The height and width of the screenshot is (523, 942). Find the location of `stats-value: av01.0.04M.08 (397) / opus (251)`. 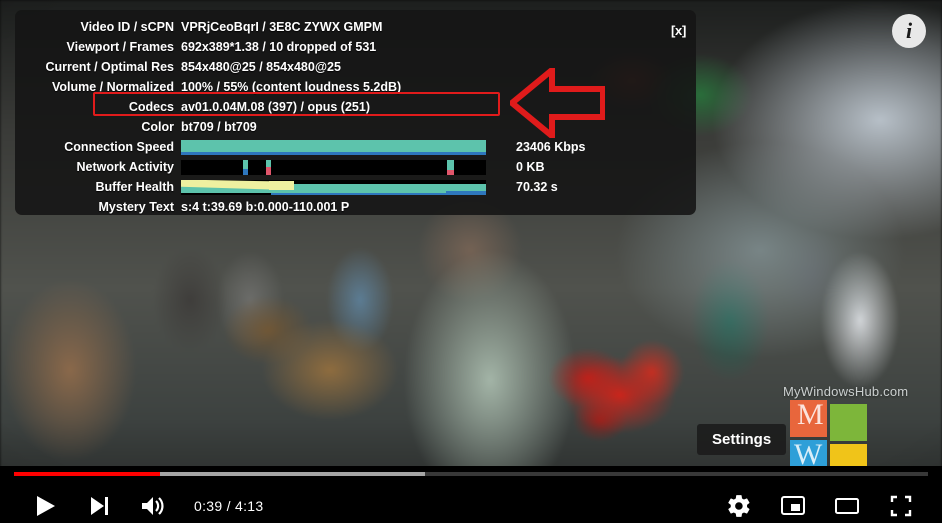

stats-value: av01.0.04M.08 (397) / opus (251) is located at coordinates (275, 107).